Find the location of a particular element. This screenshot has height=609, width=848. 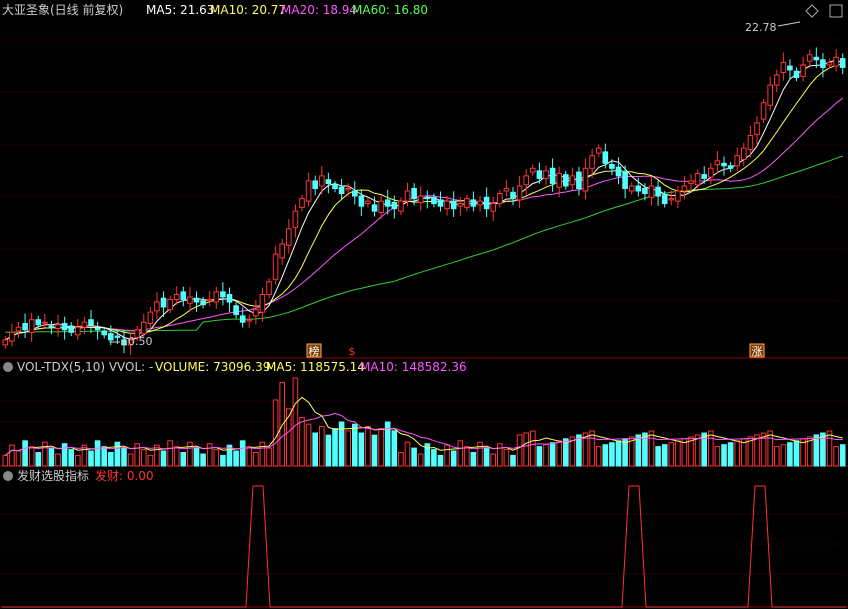

volume-menu-icon is located at coordinates (8, 367).